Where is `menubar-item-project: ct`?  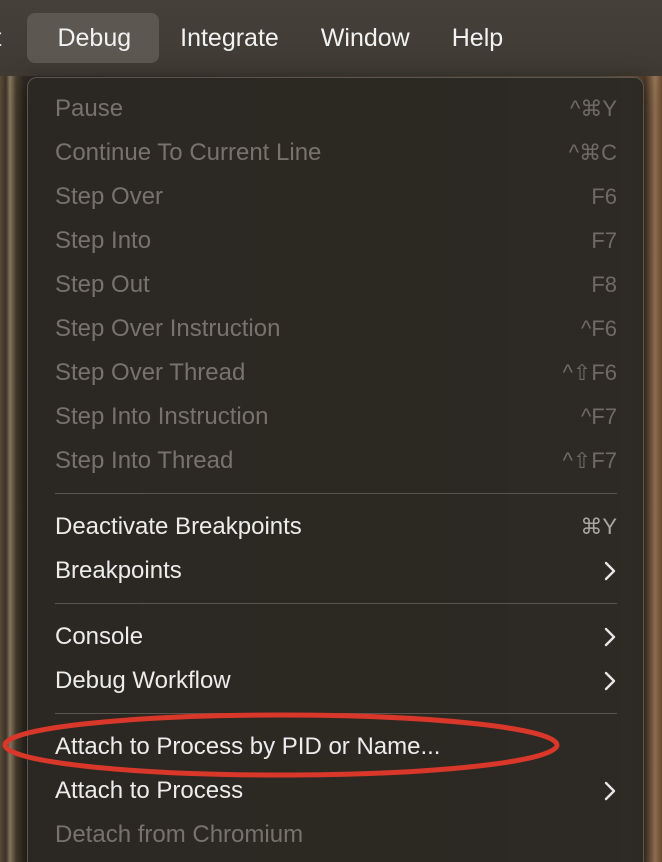
menubar-item-project: ct is located at coordinates (10, 38).